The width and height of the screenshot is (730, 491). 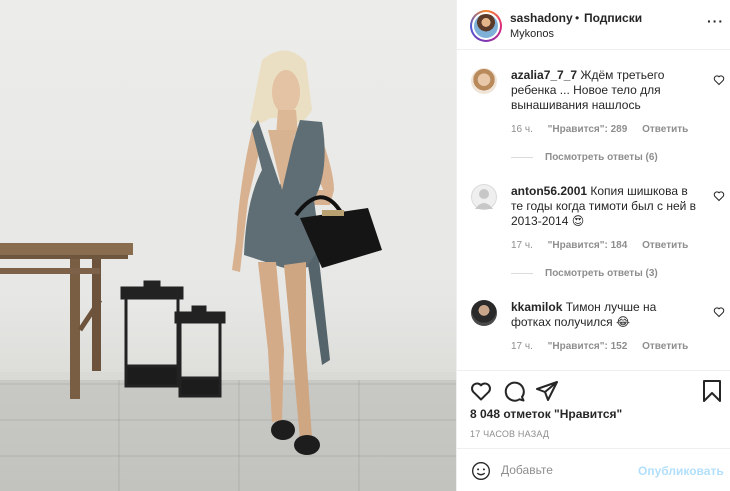 I want to click on author-username: sashadony, so click(x=541, y=18).